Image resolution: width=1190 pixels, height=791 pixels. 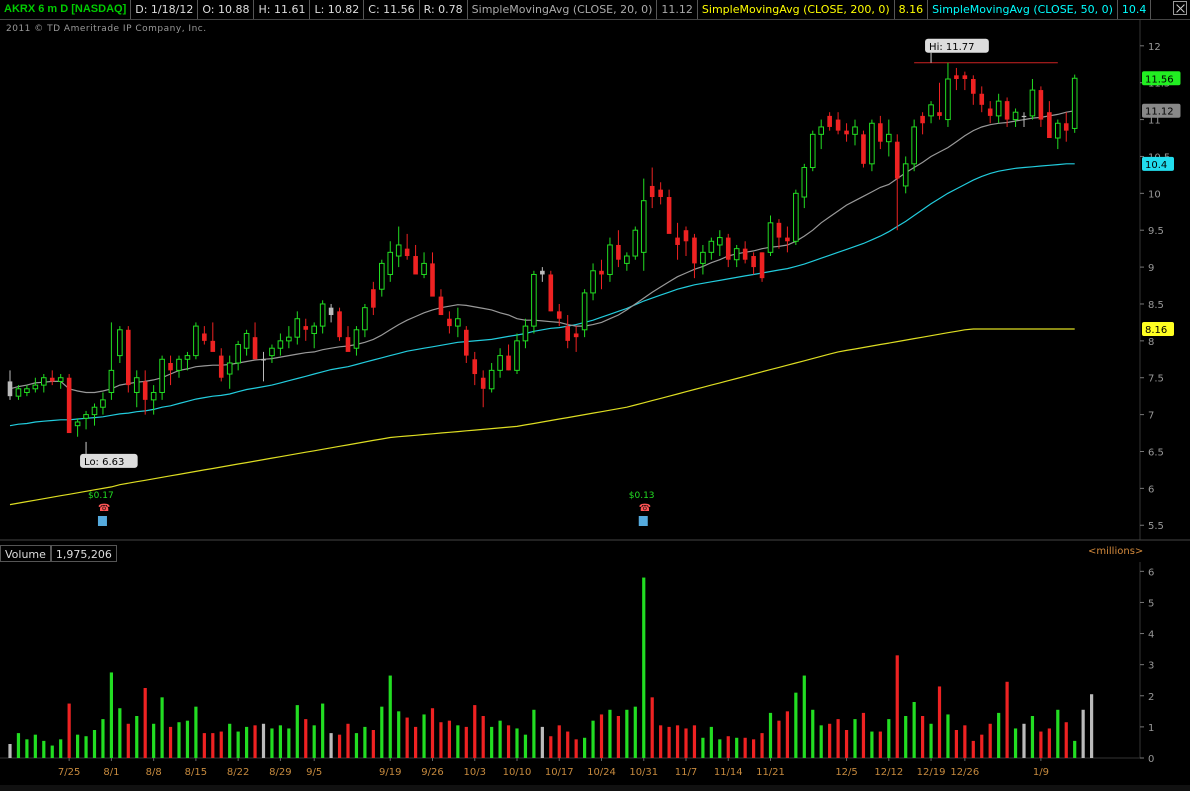 I want to click on date-tick-label: 12/5, so click(x=846, y=772).